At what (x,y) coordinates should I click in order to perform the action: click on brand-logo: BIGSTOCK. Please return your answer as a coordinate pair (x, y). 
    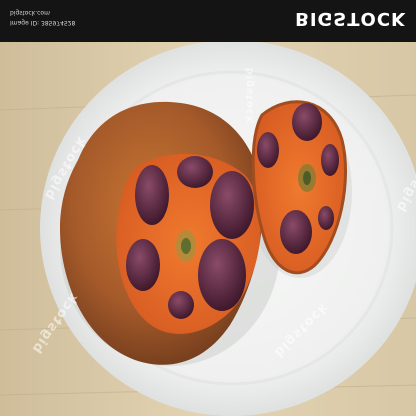
    Looking at the image, I should click on (350, 18).